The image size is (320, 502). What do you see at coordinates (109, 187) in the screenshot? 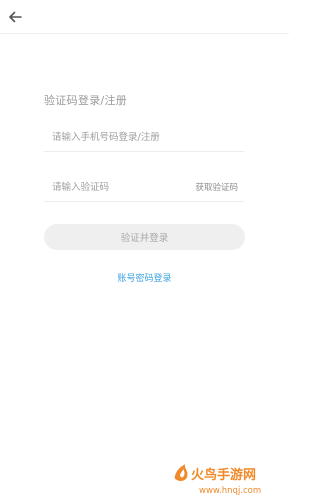
I see `verification-code-input` at bounding box center [109, 187].